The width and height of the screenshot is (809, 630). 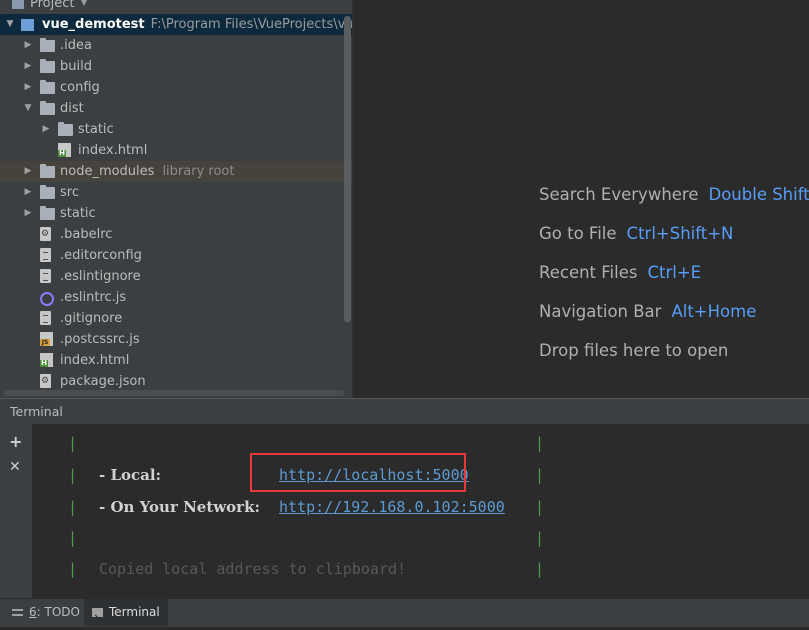 What do you see at coordinates (404, 612) in the screenshot?
I see `tool-window-bar: 6: TODO Terminal` at bounding box center [404, 612].